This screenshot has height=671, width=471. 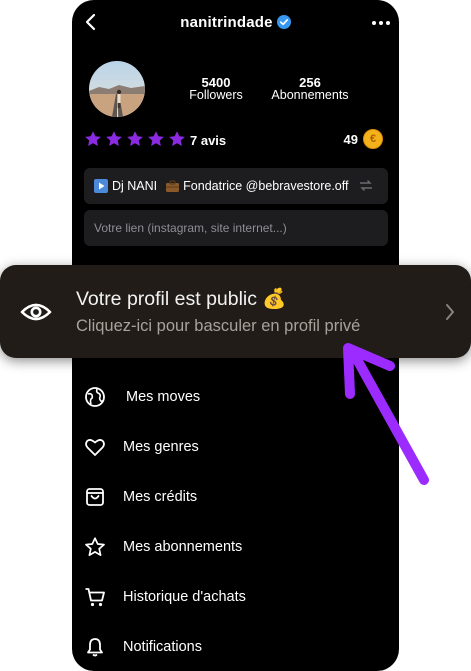 I want to click on play-emoji-icon, so click(x=101, y=186).